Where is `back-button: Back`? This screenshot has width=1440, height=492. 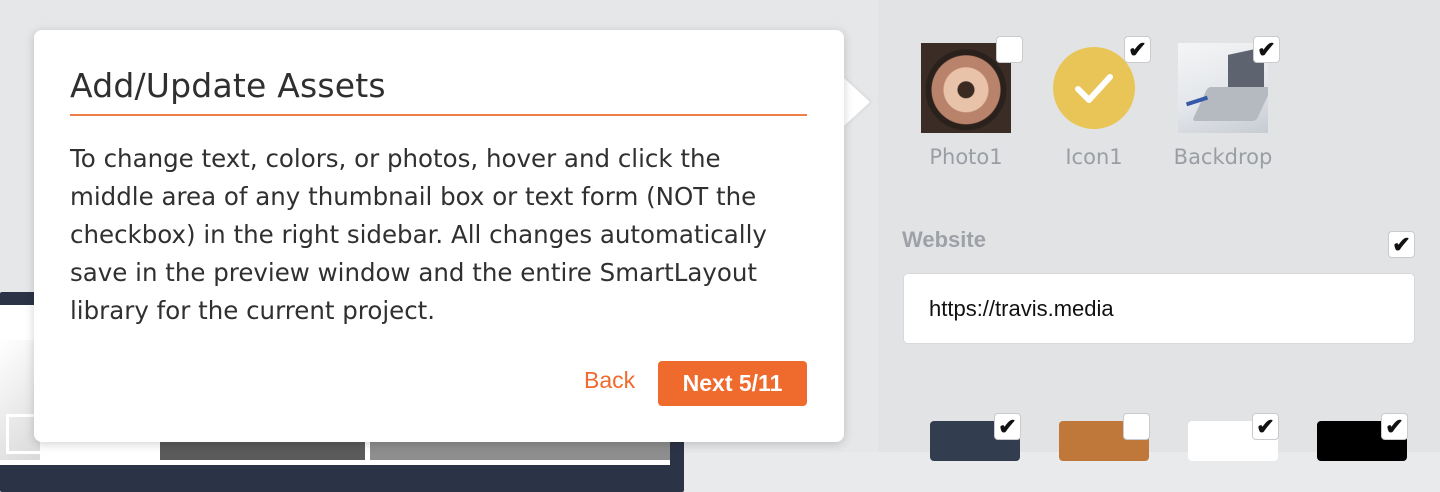
back-button: Back is located at coordinates (609, 380).